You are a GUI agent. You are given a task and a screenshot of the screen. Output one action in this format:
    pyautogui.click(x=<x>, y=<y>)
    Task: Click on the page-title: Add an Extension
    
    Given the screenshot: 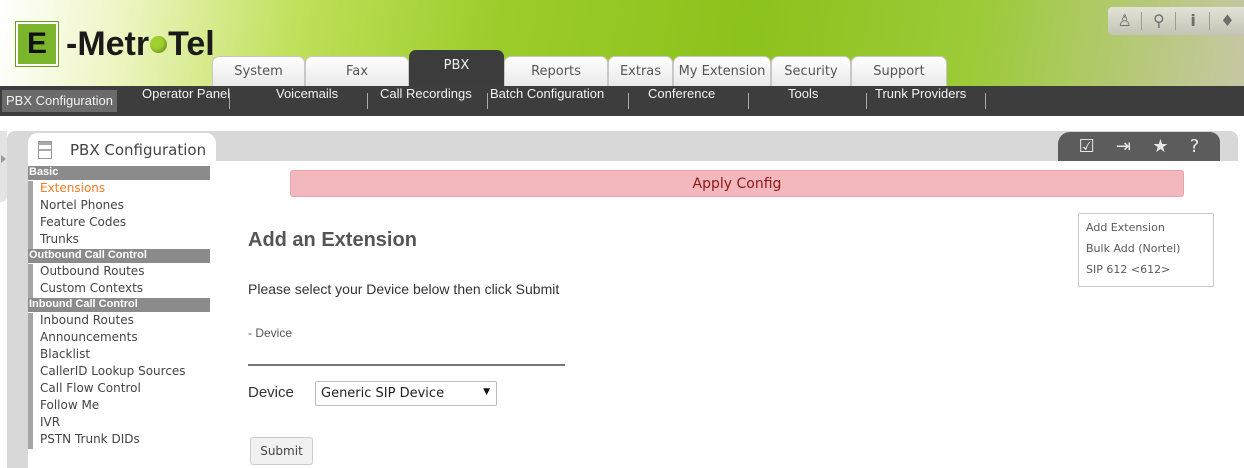 What is the action you would take?
    pyautogui.click(x=332, y=240)
    